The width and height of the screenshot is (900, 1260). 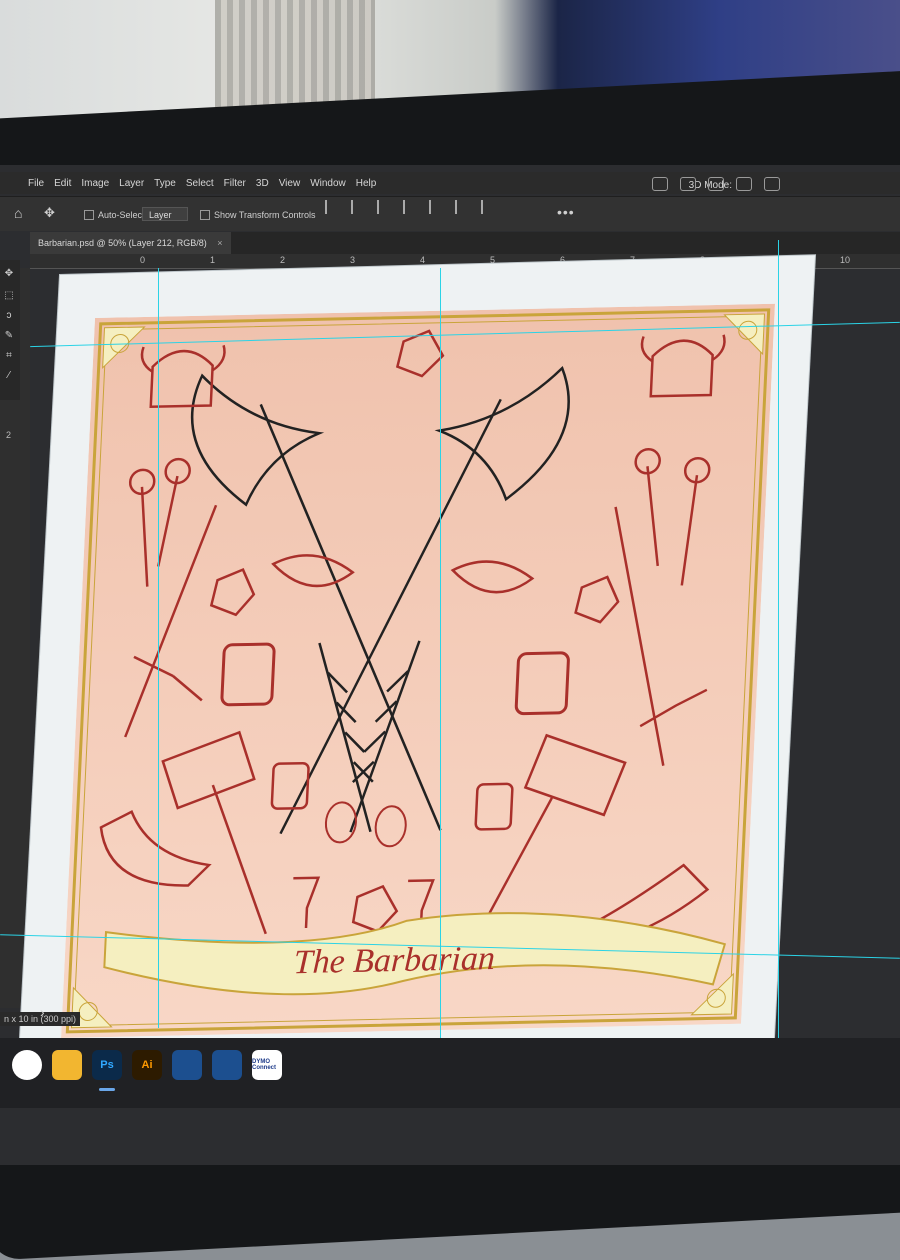 I want to click on ruler-label: 1, so click(x=213, y=260).